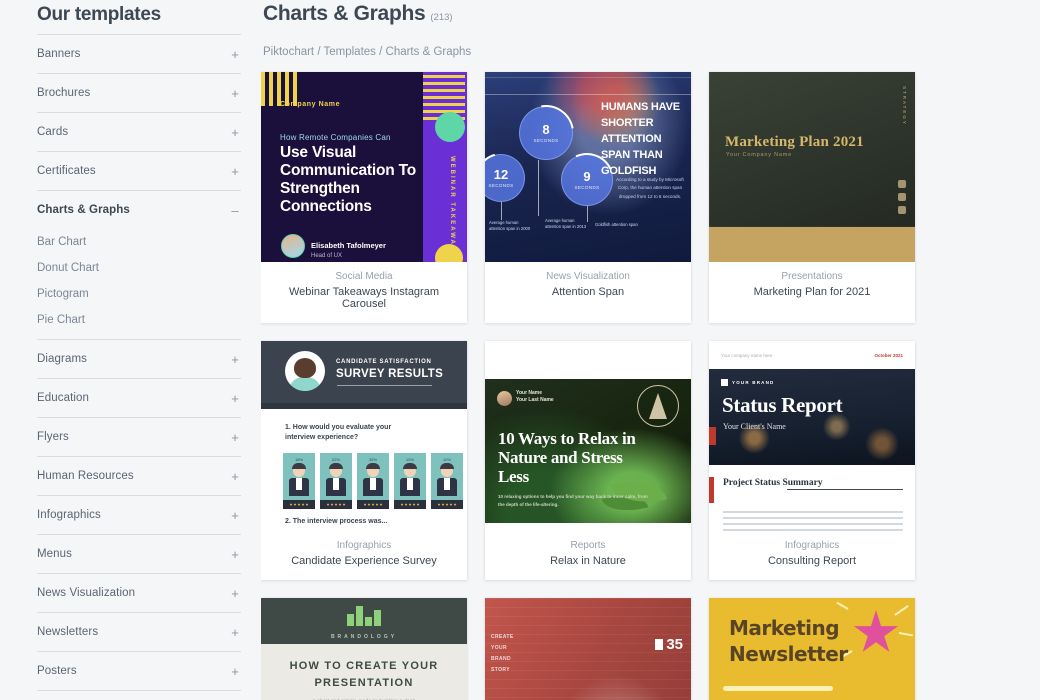 Image resolution: width=1040 pixels, height=700 pixels. Describe the element at coordinates (69, 515) in the screenshot. I see `sidebar-item-label: Infographics` at that location.